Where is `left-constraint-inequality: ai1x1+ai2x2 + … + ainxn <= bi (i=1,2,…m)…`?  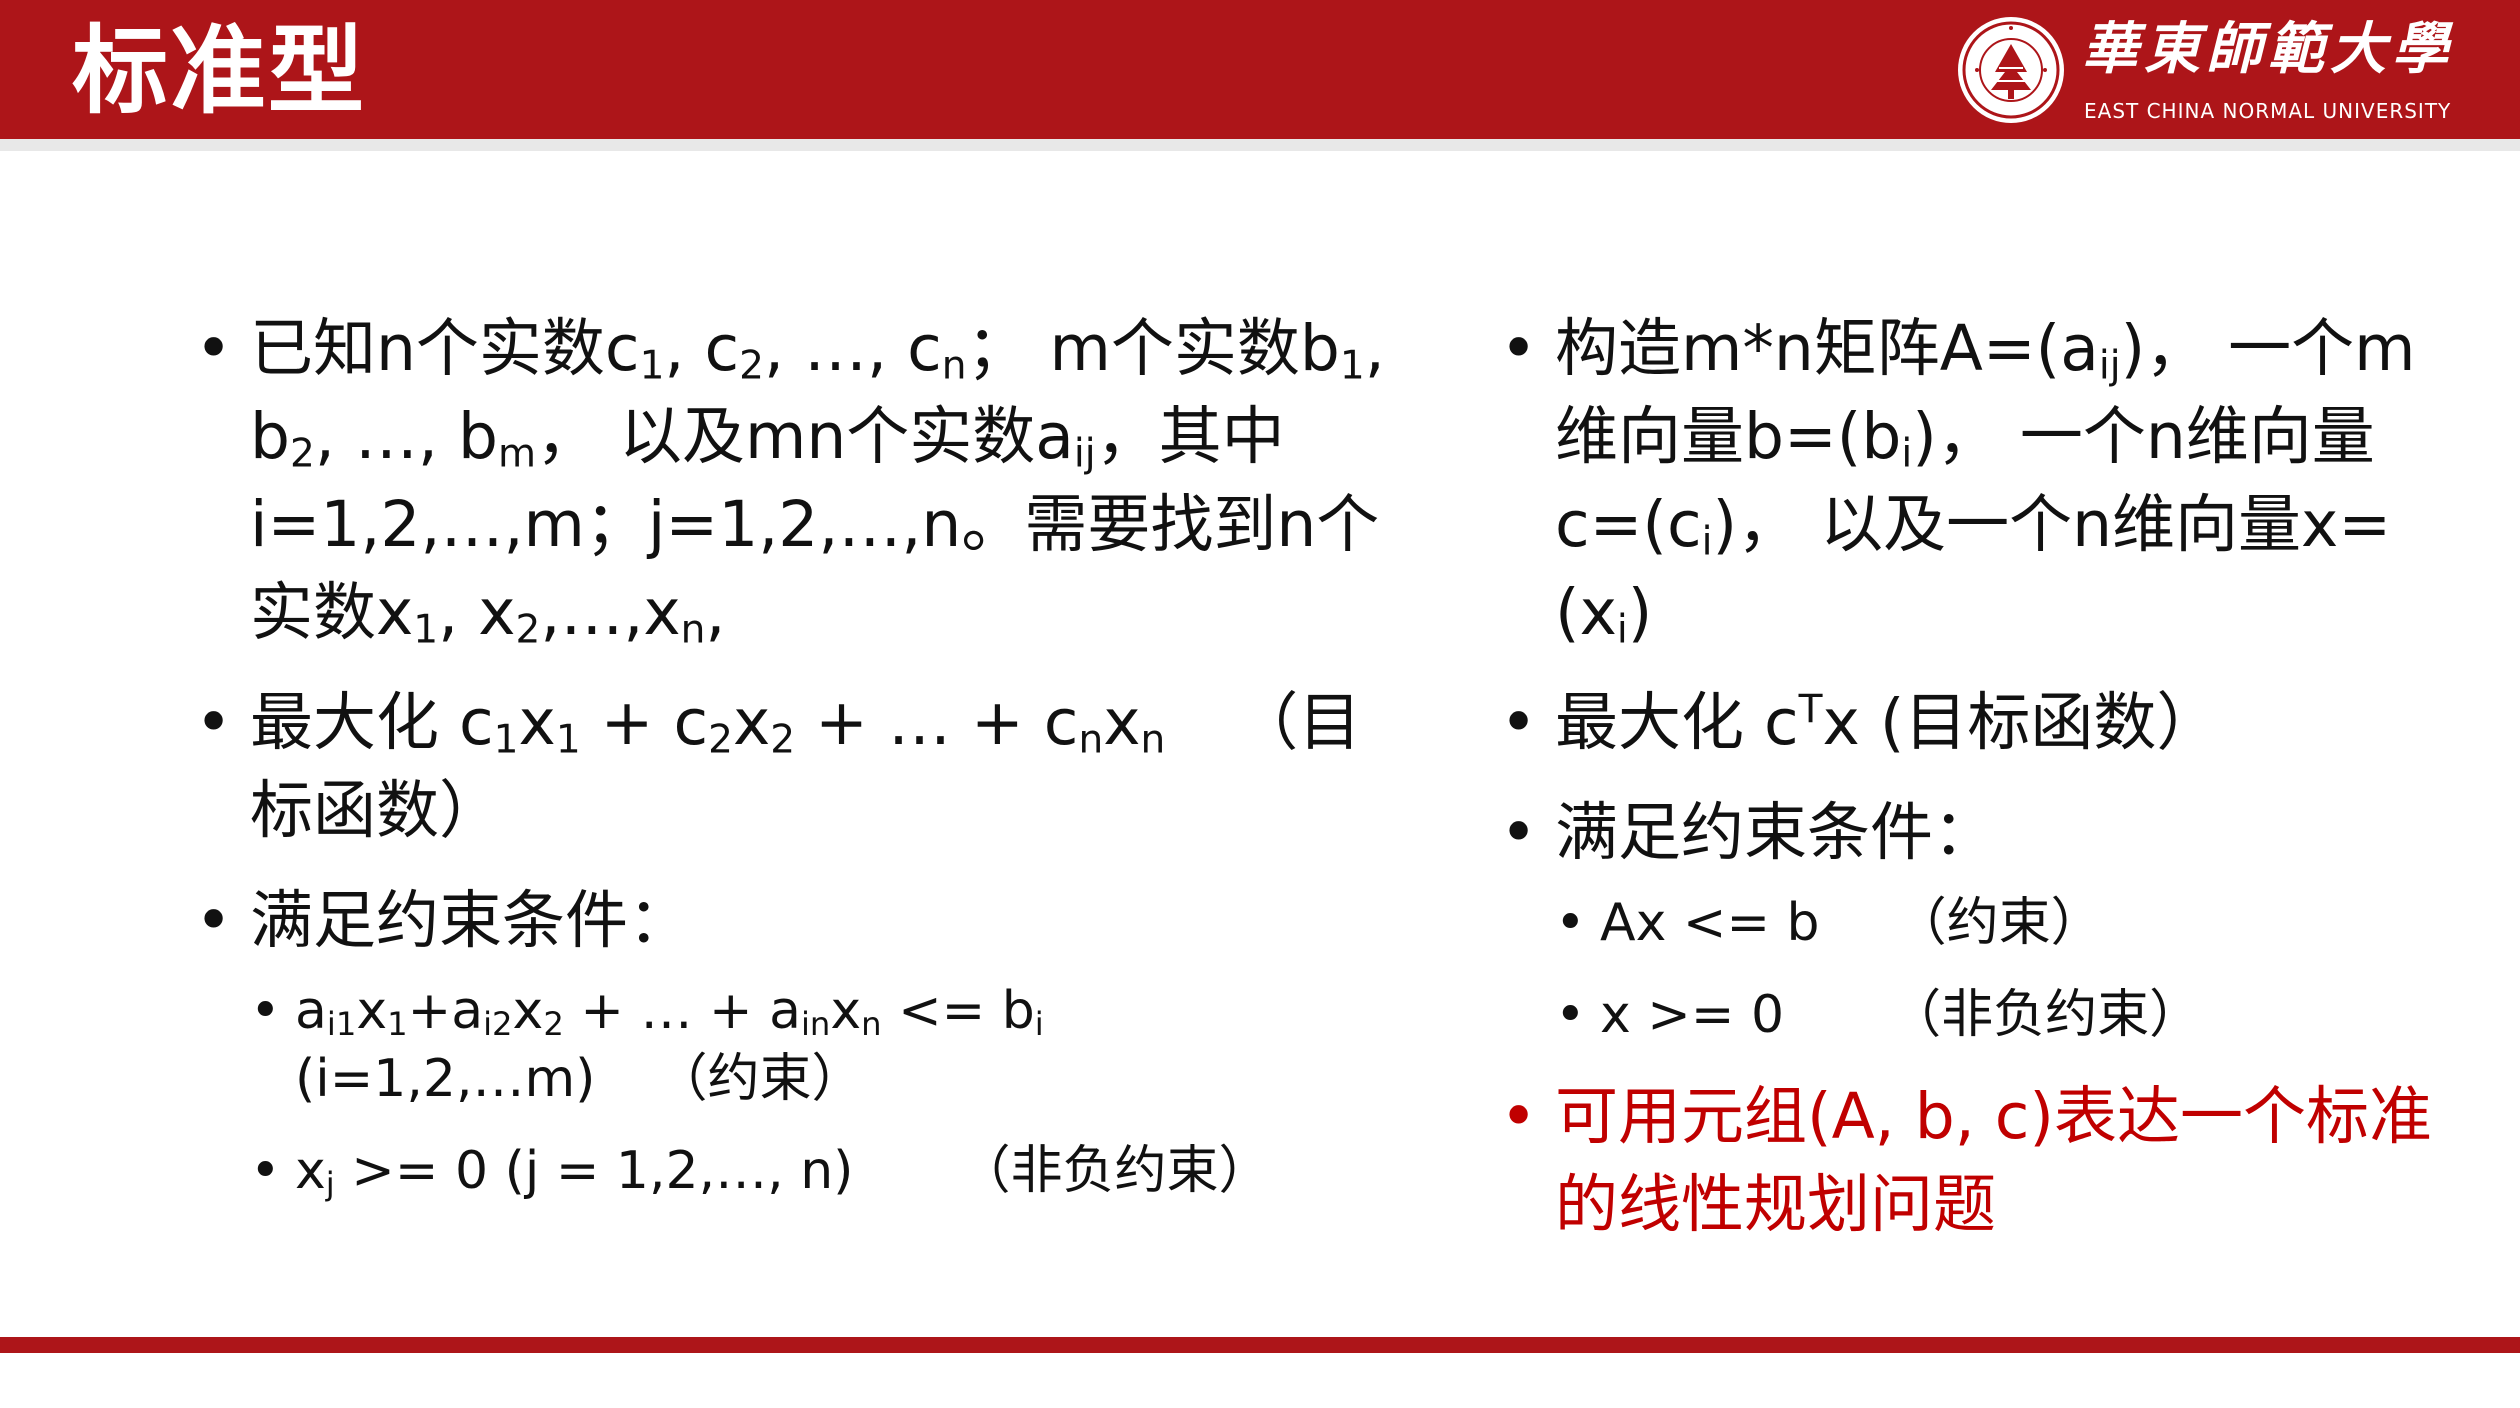
left-constraint-inequality: ai1x1+ai2x2 + … + ainxn <= bi (i=1,2,…m)… is located at coordinates (822, 1045).